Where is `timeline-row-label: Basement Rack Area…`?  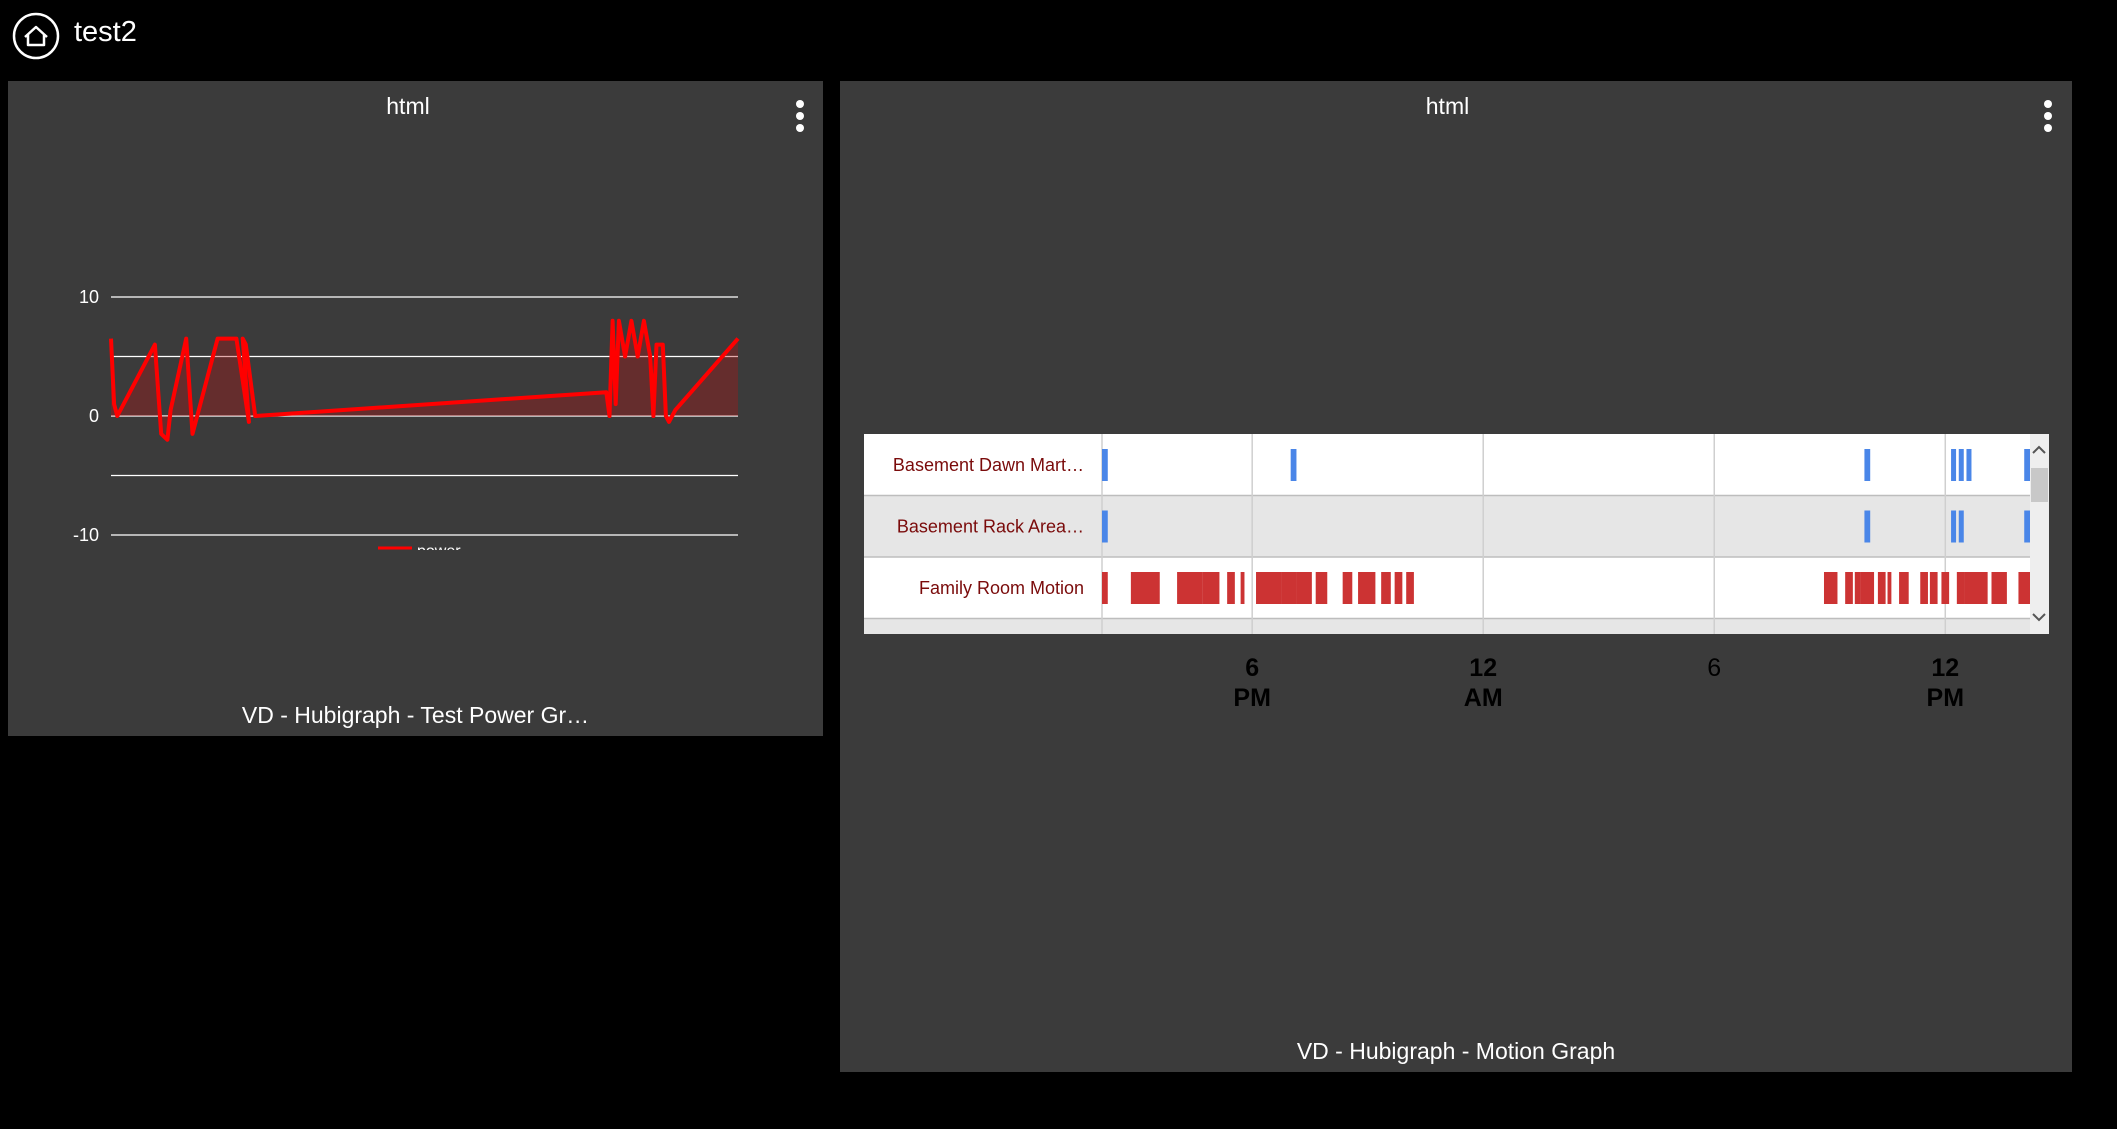 timeline-row-label: Basement Rack Area… is located at coordinates (990, 527).